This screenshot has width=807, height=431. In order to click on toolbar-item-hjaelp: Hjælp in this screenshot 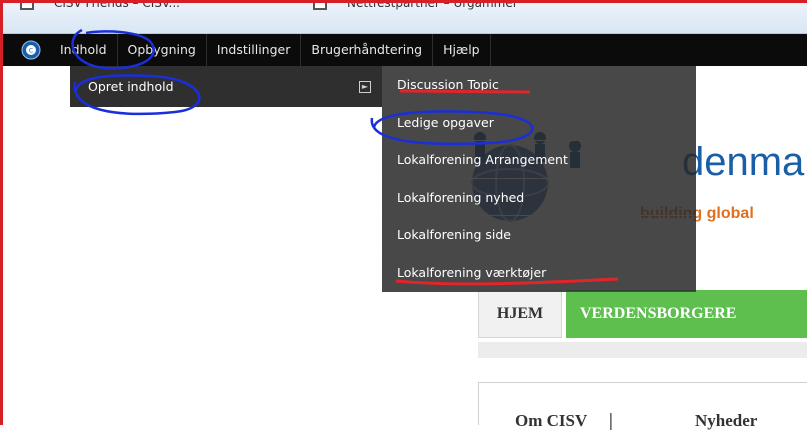, I will do `click(462, 50)`.